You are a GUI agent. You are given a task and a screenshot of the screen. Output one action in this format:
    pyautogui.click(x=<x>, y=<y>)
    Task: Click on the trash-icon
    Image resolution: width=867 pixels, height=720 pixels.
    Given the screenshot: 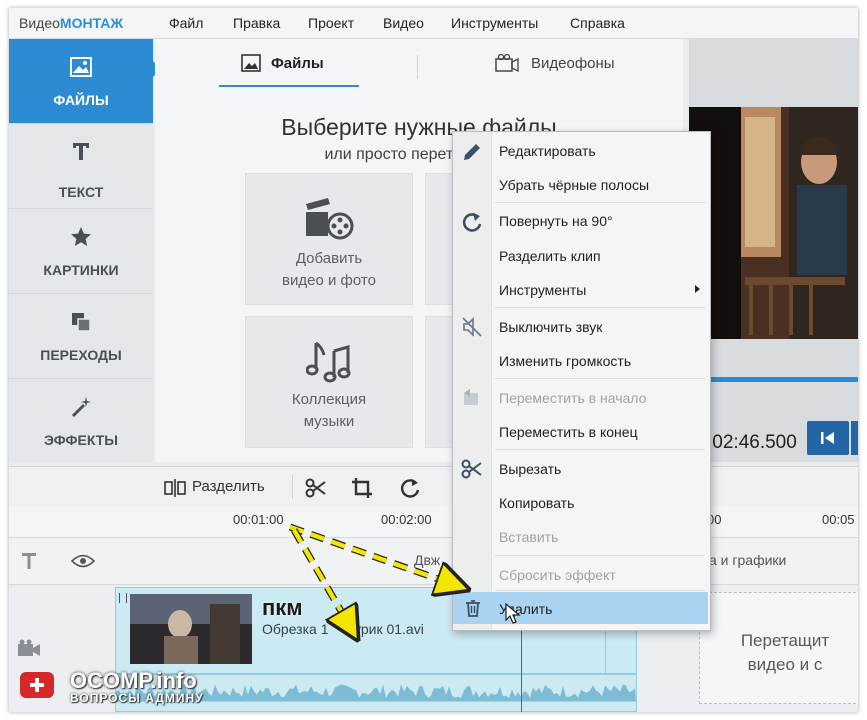 What is the action you would take?
    pyautogui.click(x=473, y=608)
    